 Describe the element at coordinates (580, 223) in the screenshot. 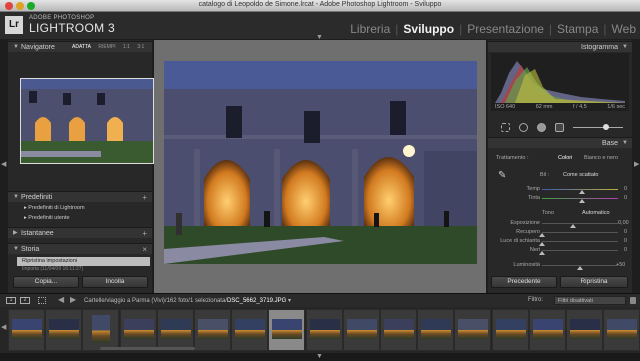

I see `exposure-slider` at that location.